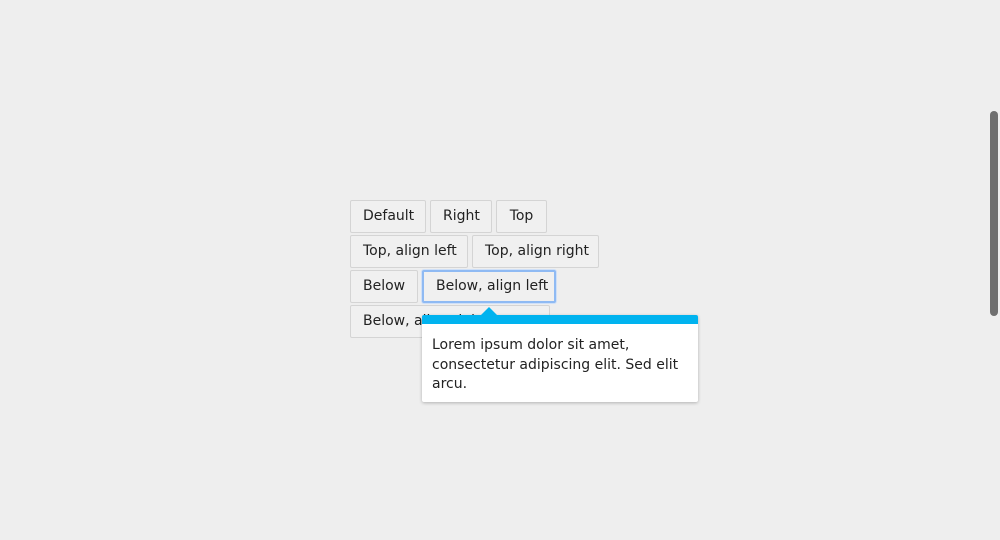  What do you see at coordinates (535, 251) in the screenshot?
I see `top-align-right-button: Top, align right` at bounding box center [535, 251].